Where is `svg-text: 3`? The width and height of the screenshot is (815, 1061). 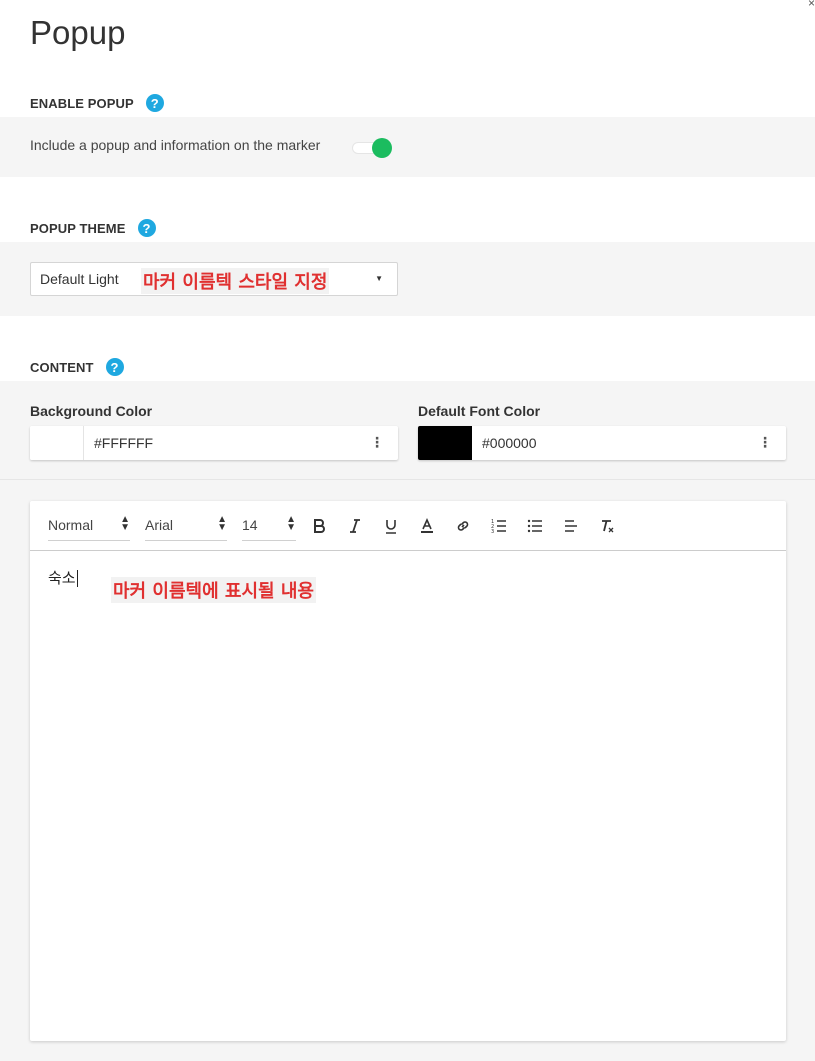
svg-text: 3 is located at coordinates (492, 531).